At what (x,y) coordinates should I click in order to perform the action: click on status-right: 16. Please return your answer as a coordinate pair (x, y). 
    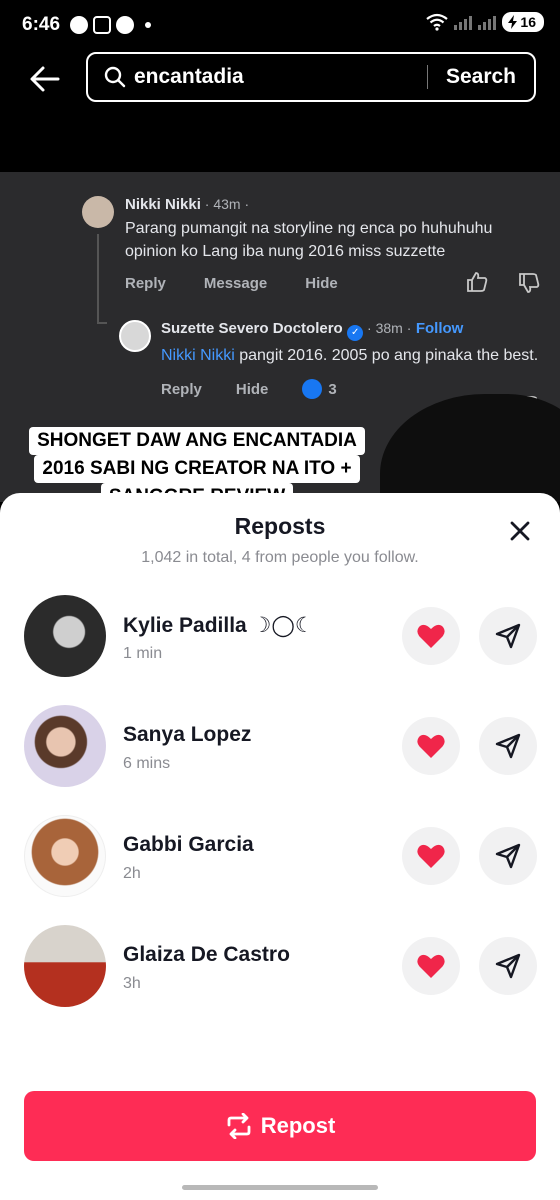
    Looking at the image, I should click on (485, 22).